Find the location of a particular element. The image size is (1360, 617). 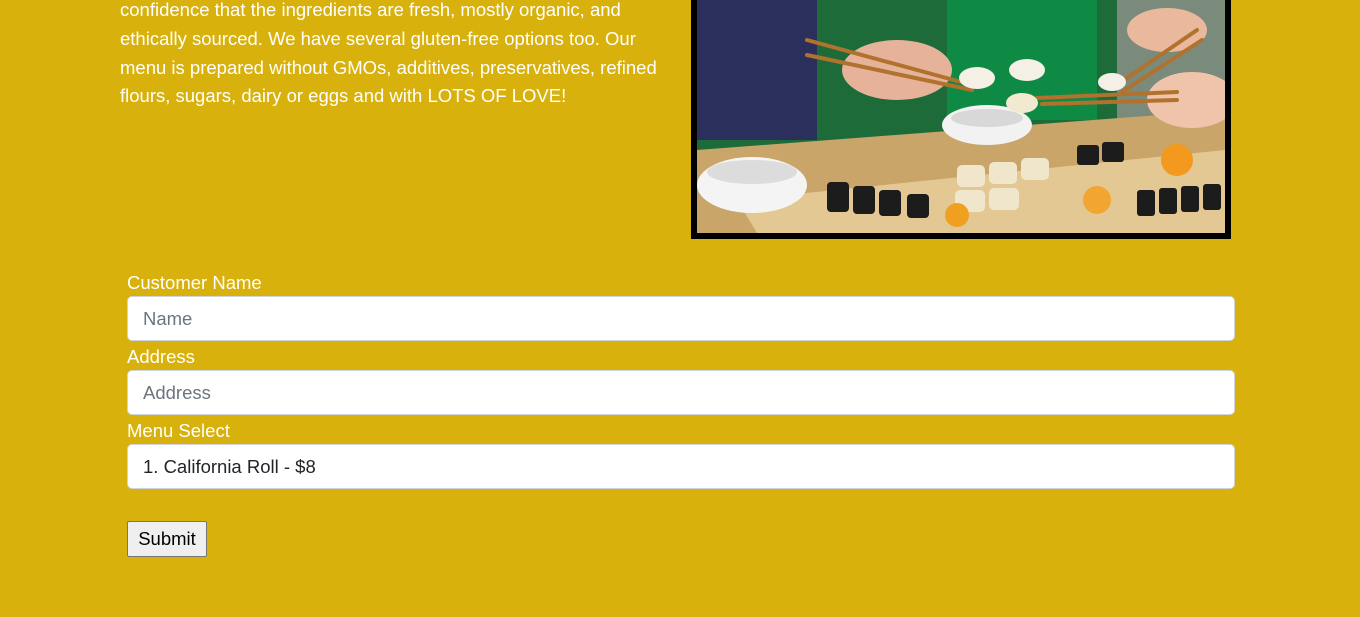

menu-select-label: Menu Select is located at coordinates (178, 430).